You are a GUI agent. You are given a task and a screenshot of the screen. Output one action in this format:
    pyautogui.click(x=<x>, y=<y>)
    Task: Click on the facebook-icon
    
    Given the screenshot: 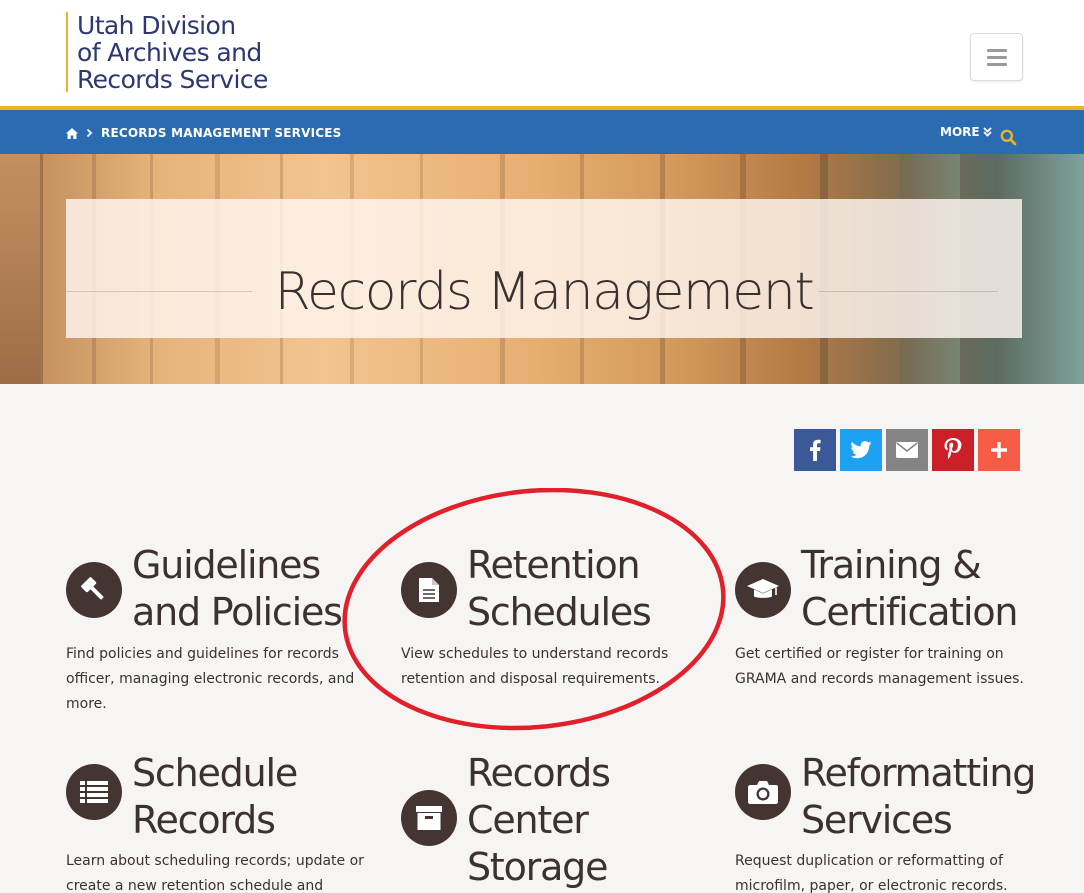 What is the action you would take?
    pyautogui.click(x=815, y=450)
    